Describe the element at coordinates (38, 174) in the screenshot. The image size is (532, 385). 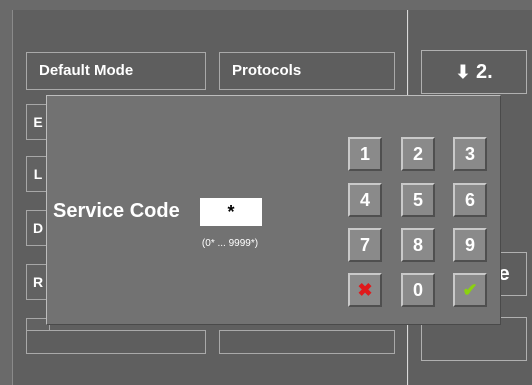
I see `left-menu-letter: L` at that location.